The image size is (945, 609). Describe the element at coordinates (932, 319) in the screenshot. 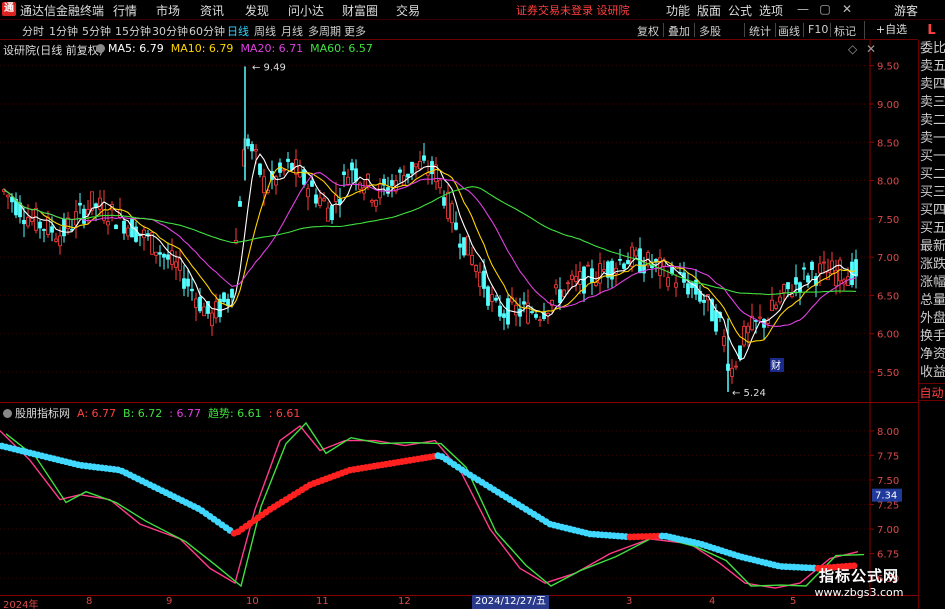

I see `side-tab: 外盘` at that location.